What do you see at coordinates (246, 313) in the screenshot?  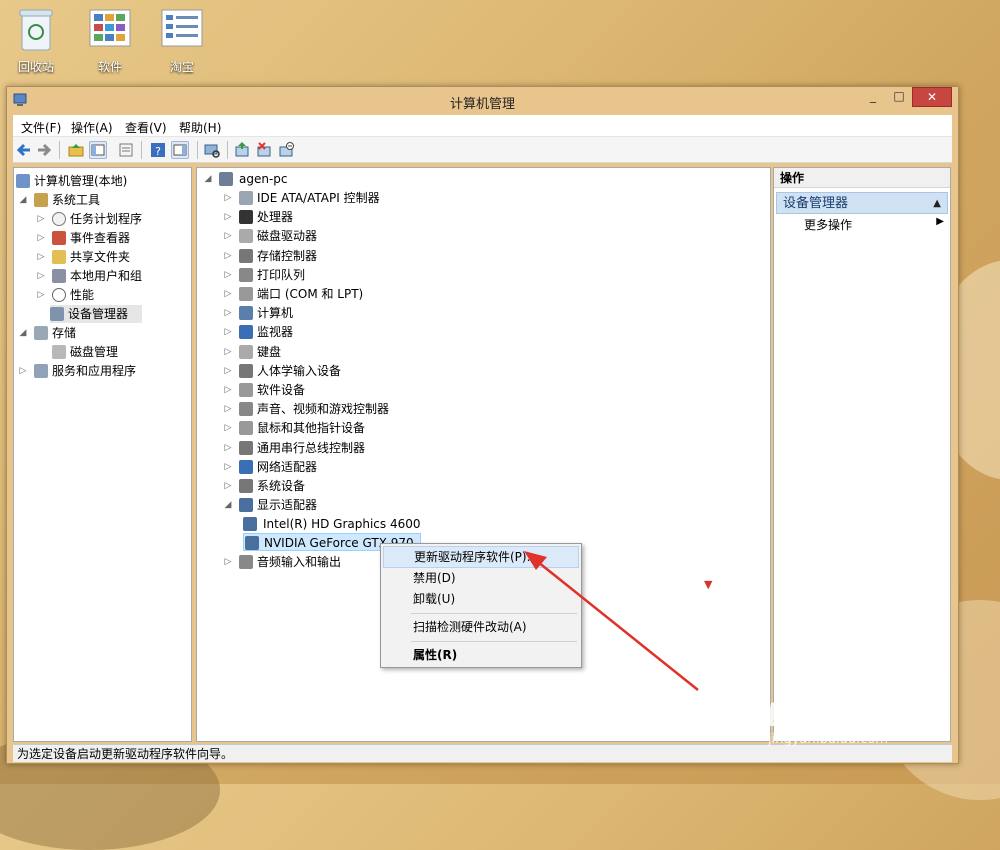 I see `computer-icon` at bounding box center [246, 313].